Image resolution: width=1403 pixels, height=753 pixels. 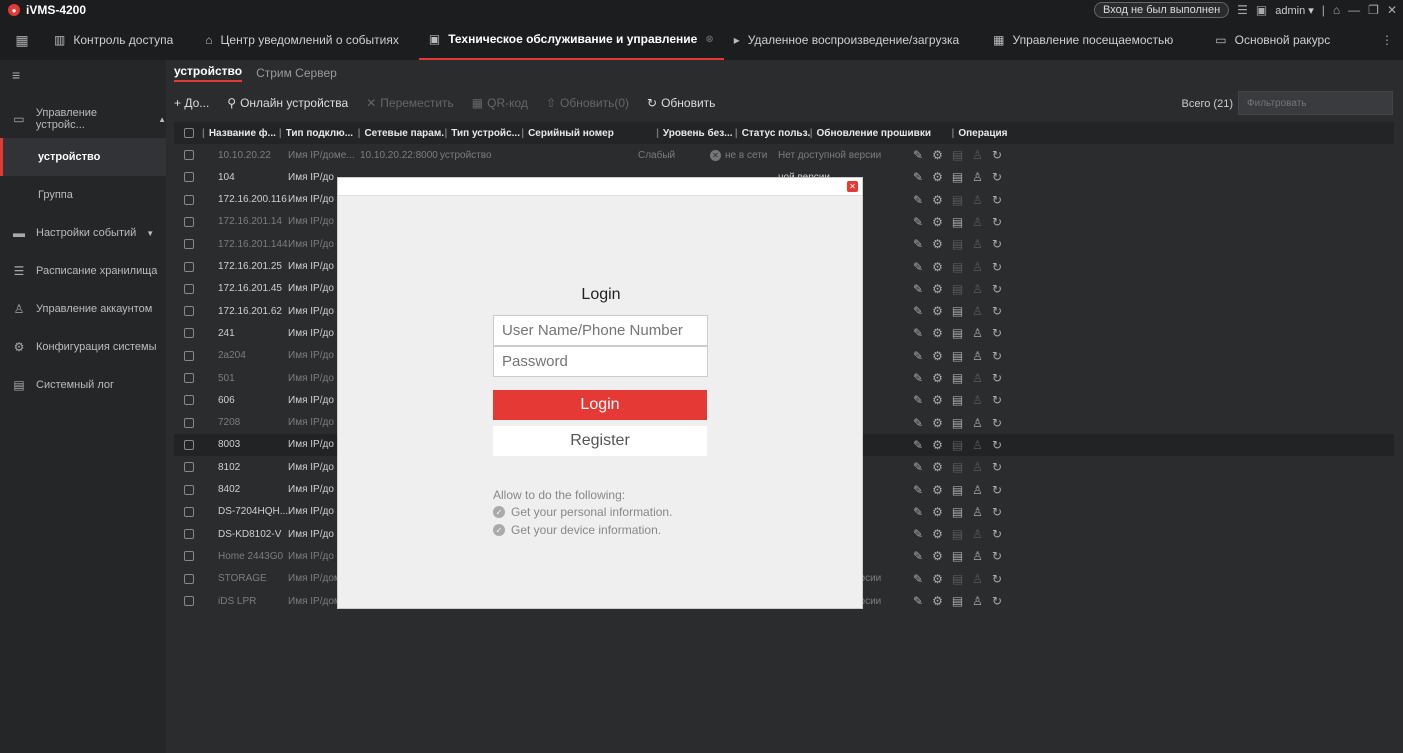 I want to click on sidebar-item-storage: ☰ Расписание хранилища, so click(x=83, y=271).